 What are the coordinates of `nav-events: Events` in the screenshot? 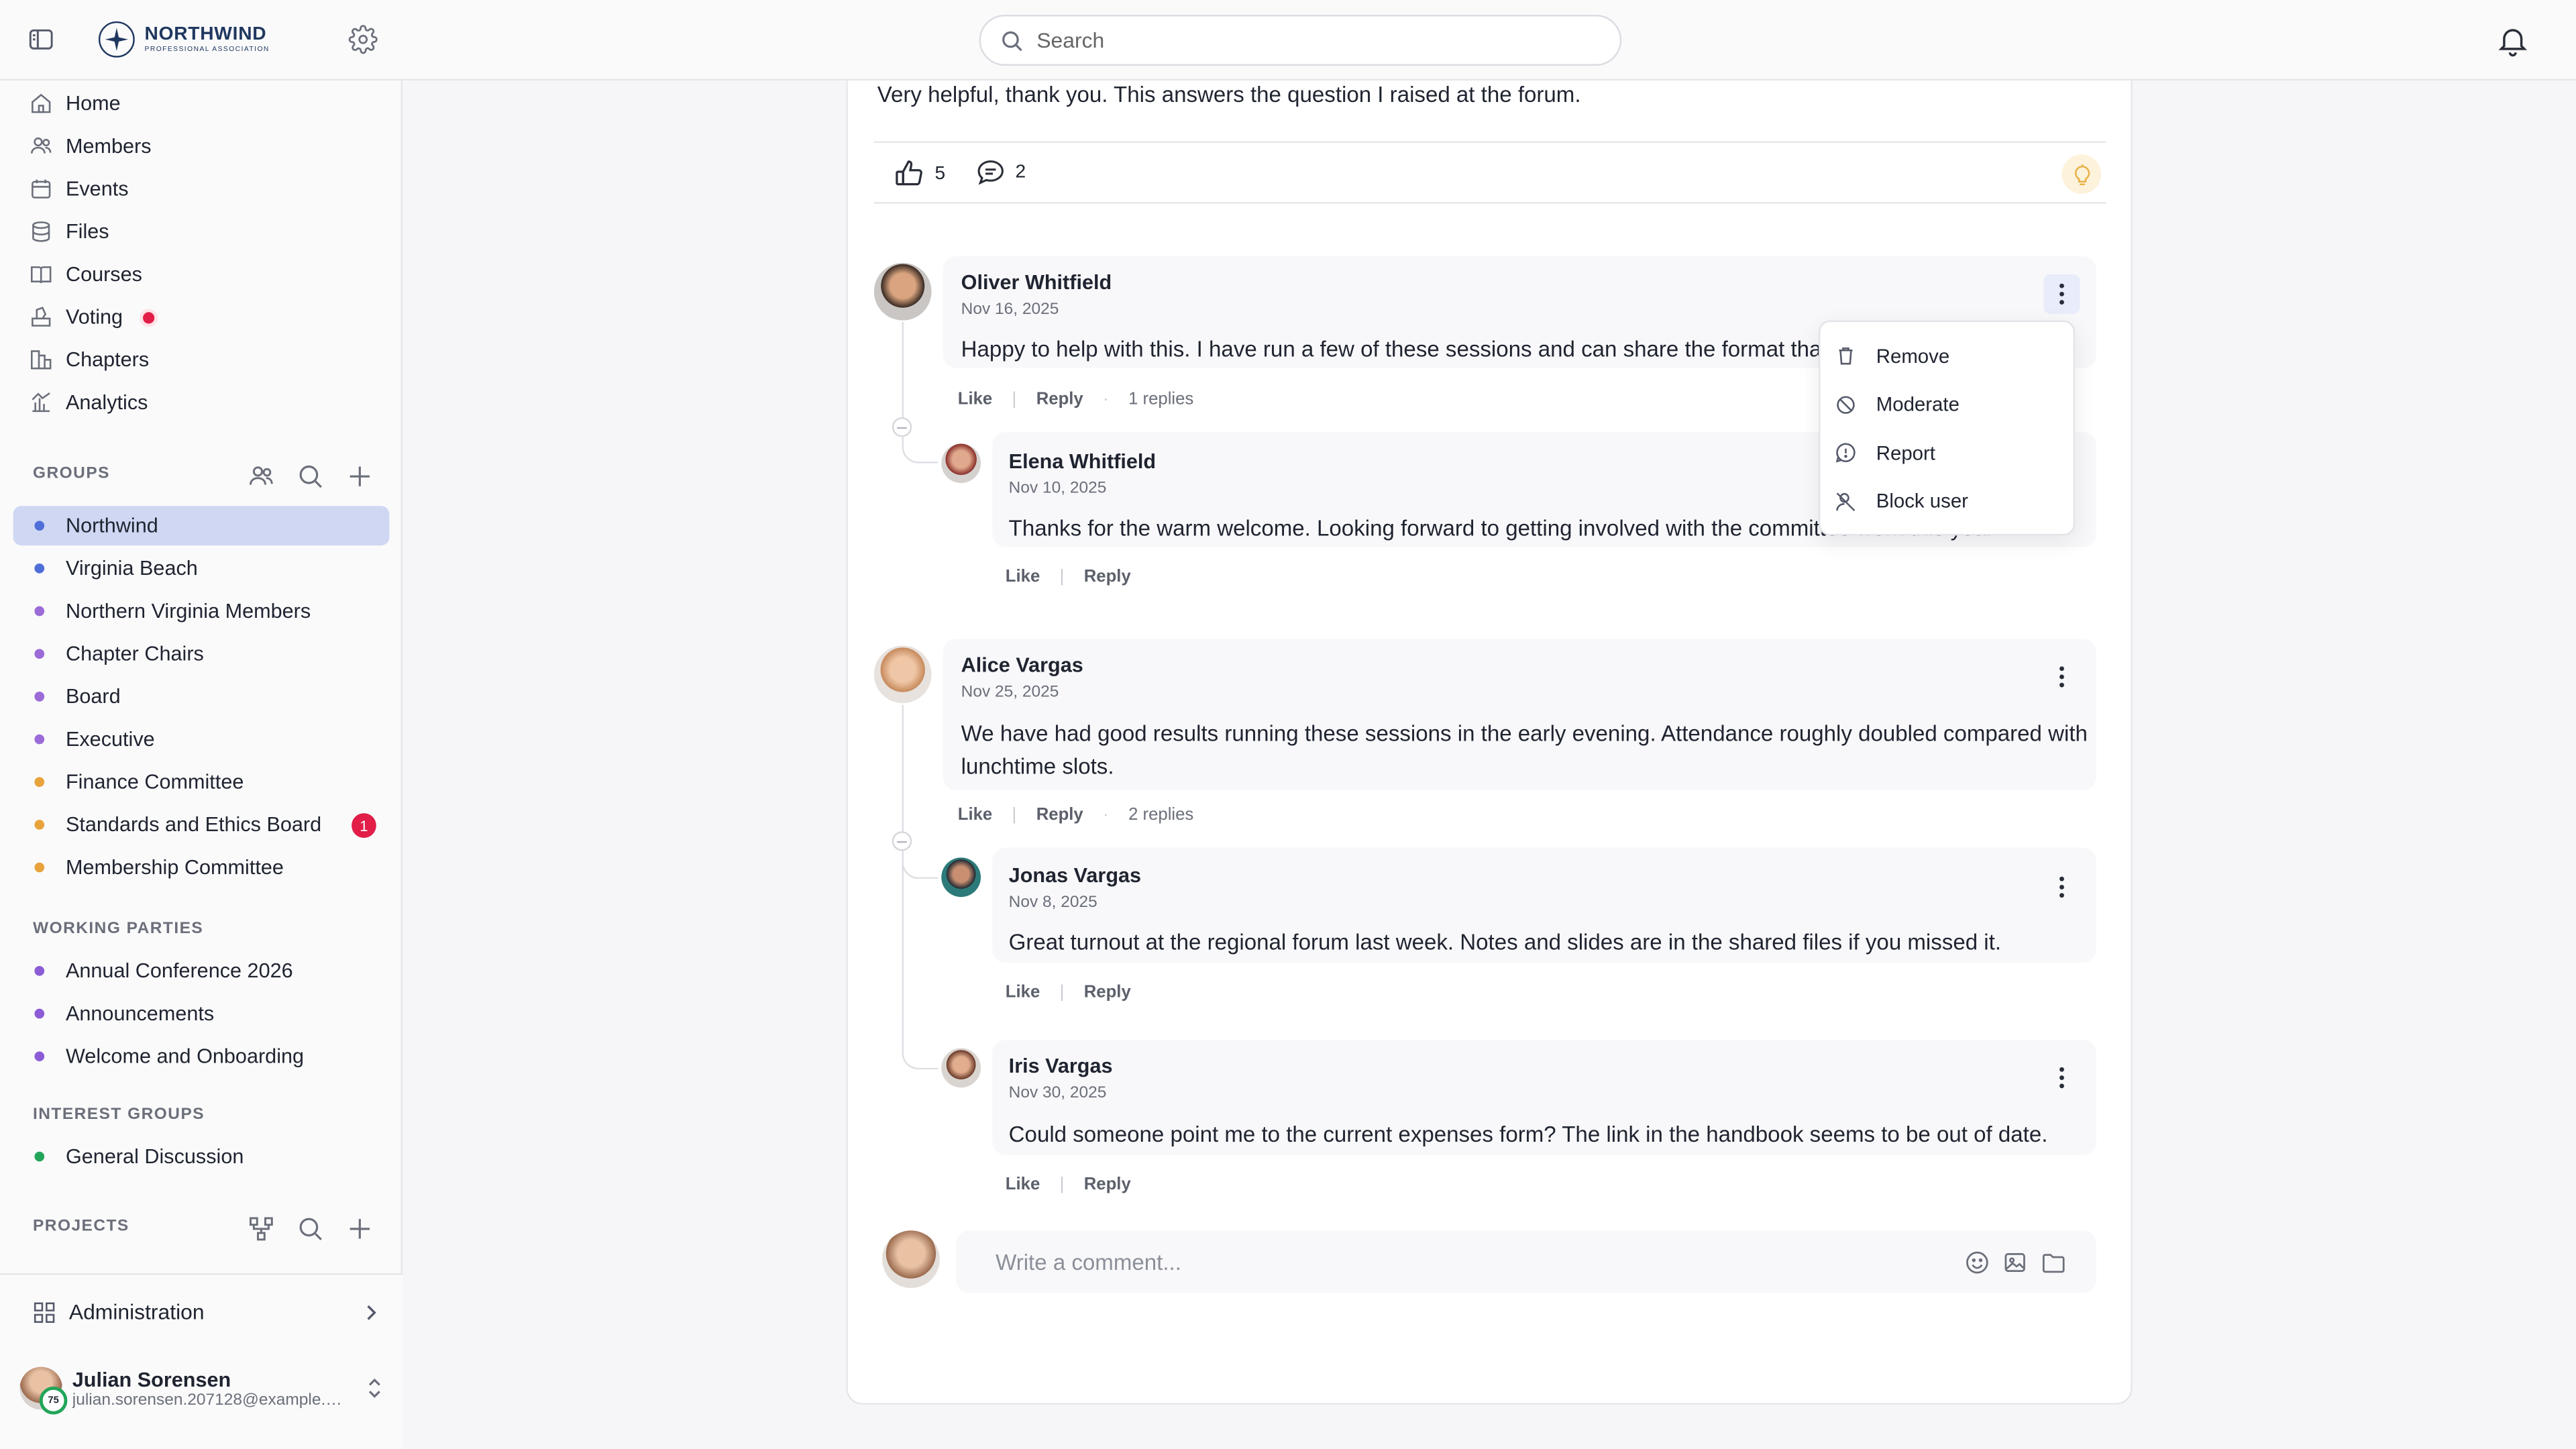 It's located at (79, 189).